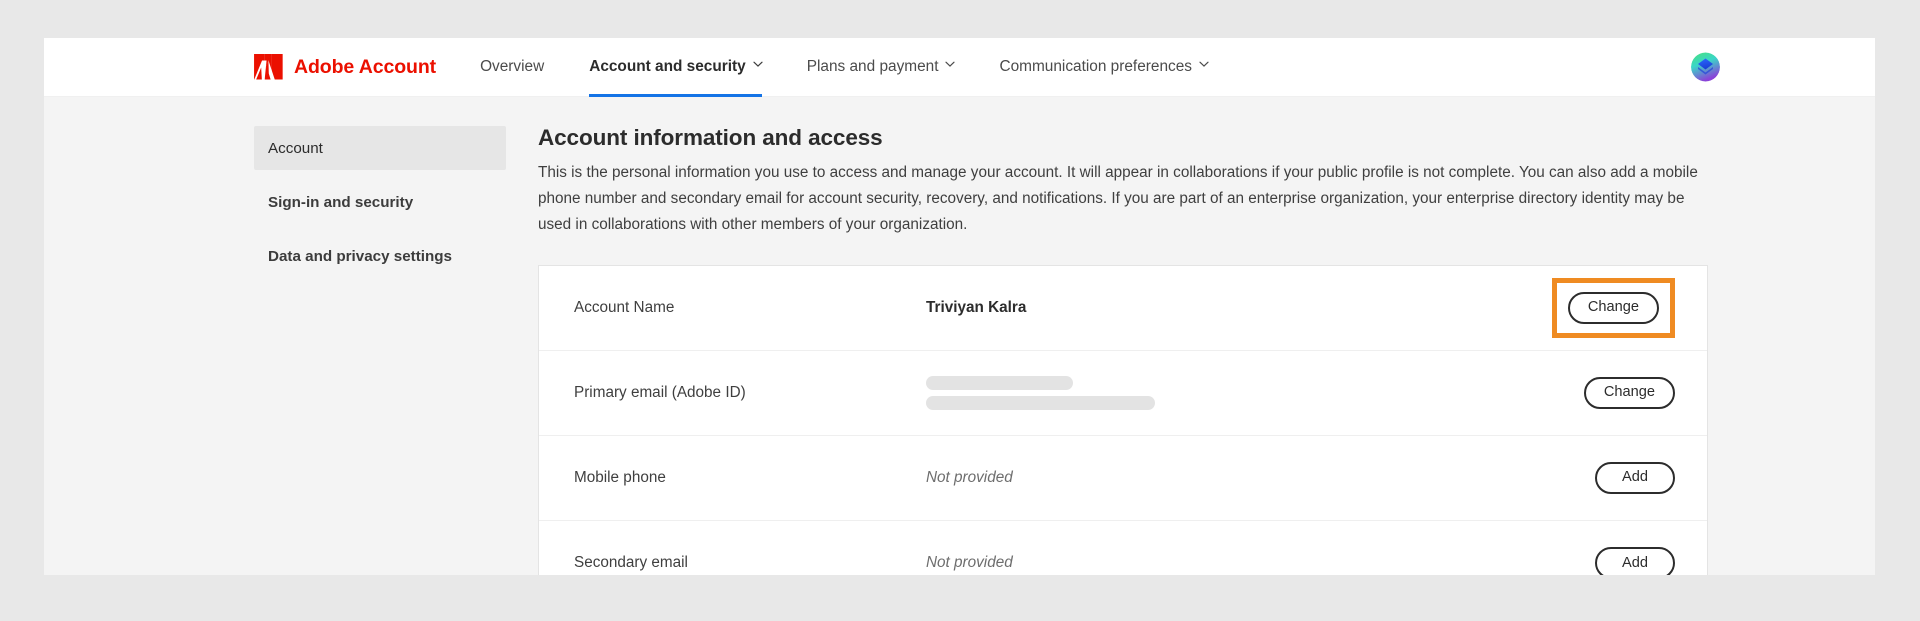 Image resolution: width=1920 pixels, height=621 pixels. I want to click on row-value, so click(1230, 392).